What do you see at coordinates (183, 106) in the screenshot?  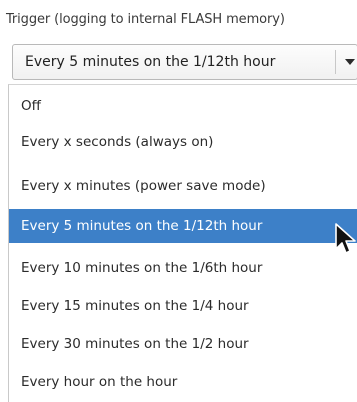 I see `dropdown-option: Off` at bounding box center [183, 106].